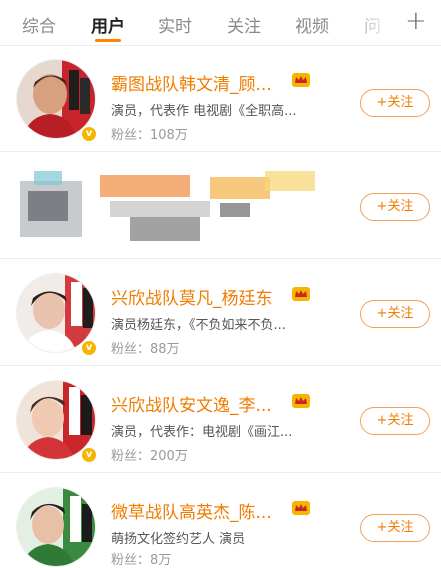 The height and width of the screenshot is (568, 441). What do you see at coordinates (244, 24) in the screenshot?
I see `tab-following: 关注` at bounding box center [244, 24].